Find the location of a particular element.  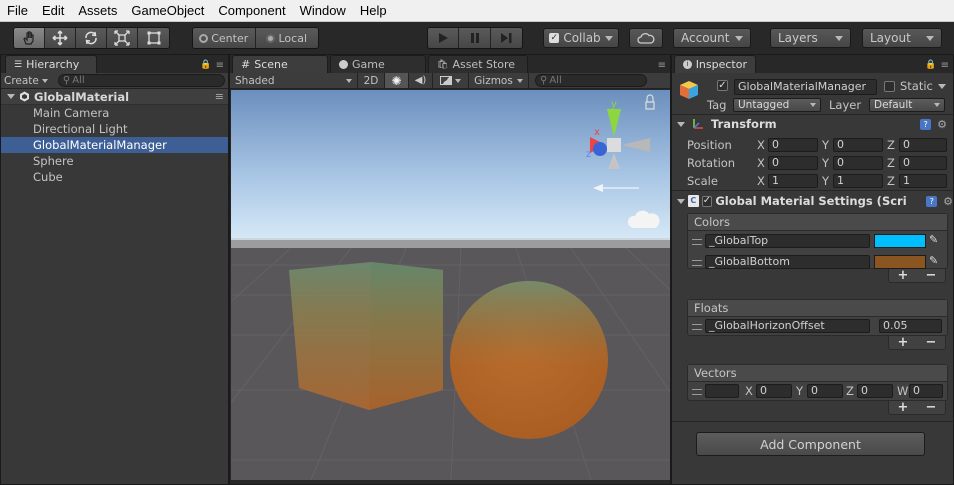

hierarchy-item: Directional Light is located at coordinates (114, 129).